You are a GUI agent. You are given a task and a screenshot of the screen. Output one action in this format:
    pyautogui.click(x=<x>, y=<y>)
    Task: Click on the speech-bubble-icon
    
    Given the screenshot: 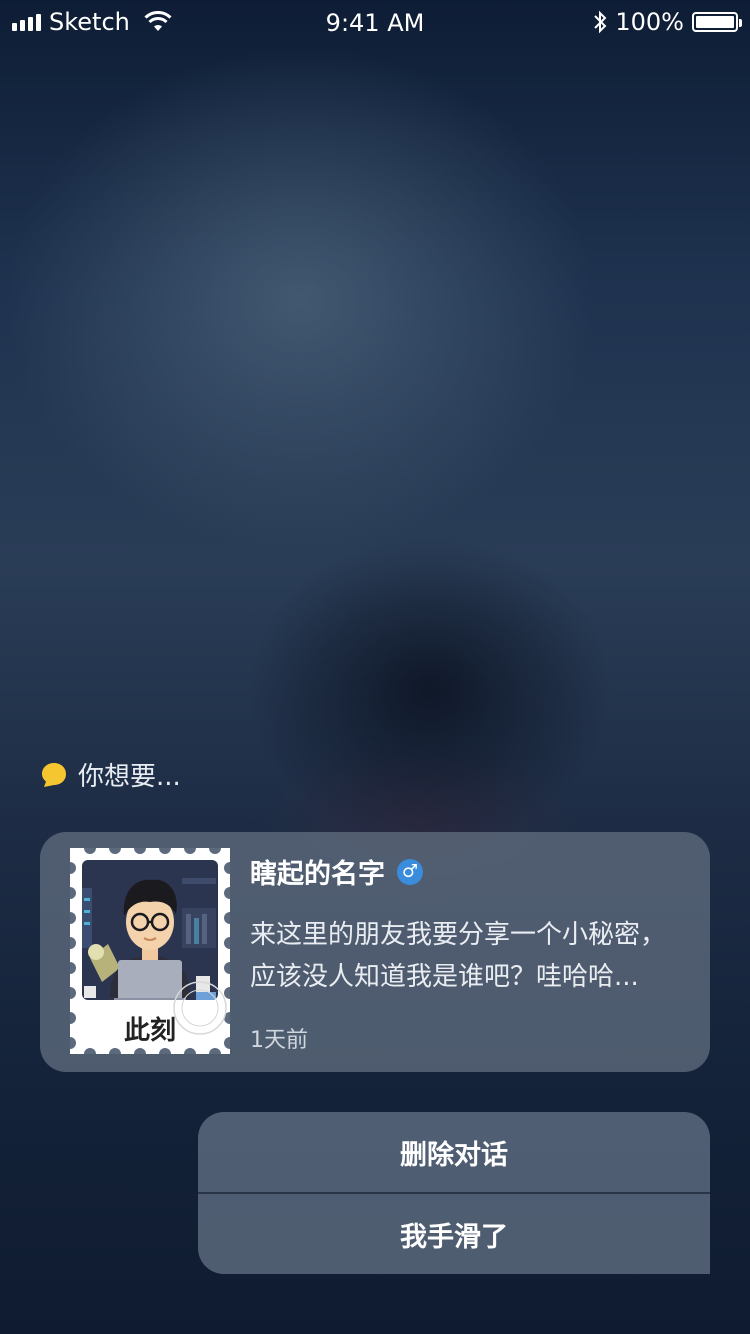 What is the action you would take?
    pyautogui.click(x=54, y=774)
    